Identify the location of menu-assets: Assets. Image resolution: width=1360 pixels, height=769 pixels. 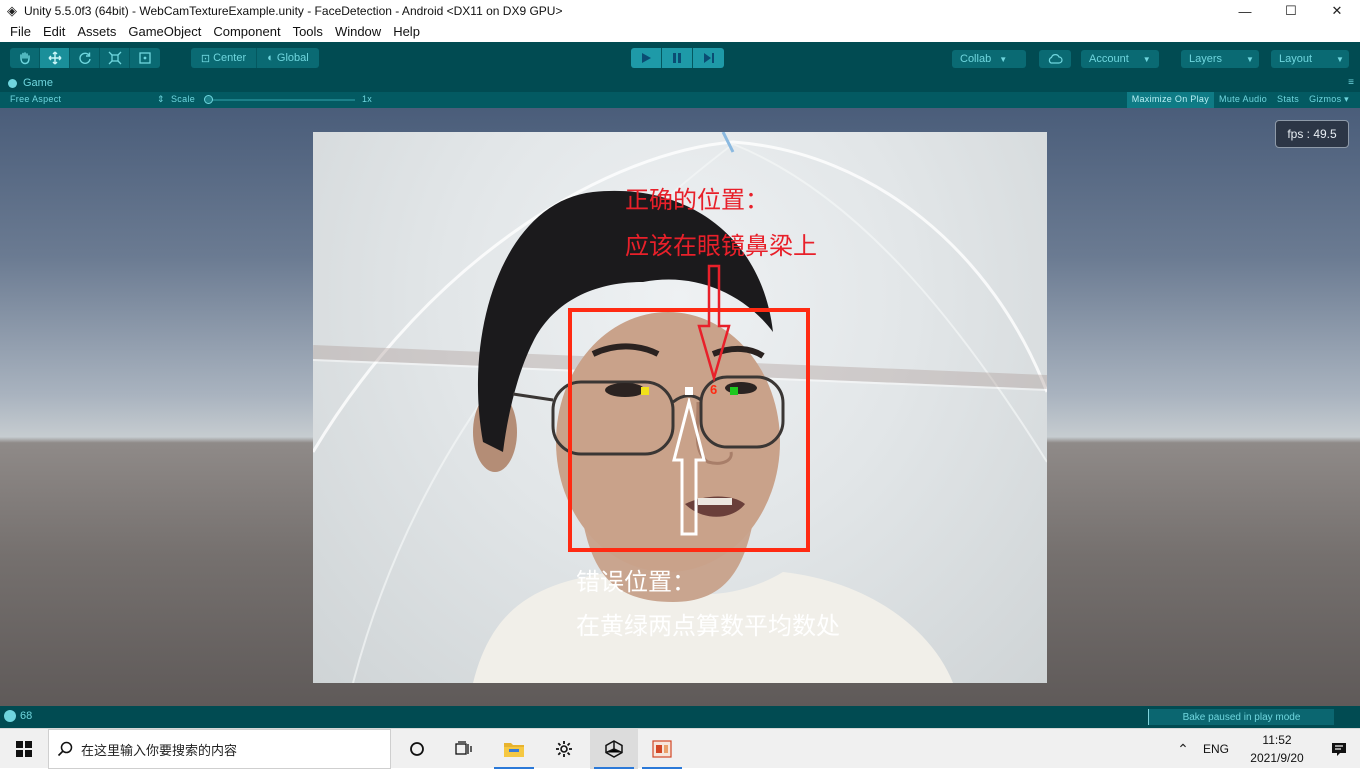
(96, 32).